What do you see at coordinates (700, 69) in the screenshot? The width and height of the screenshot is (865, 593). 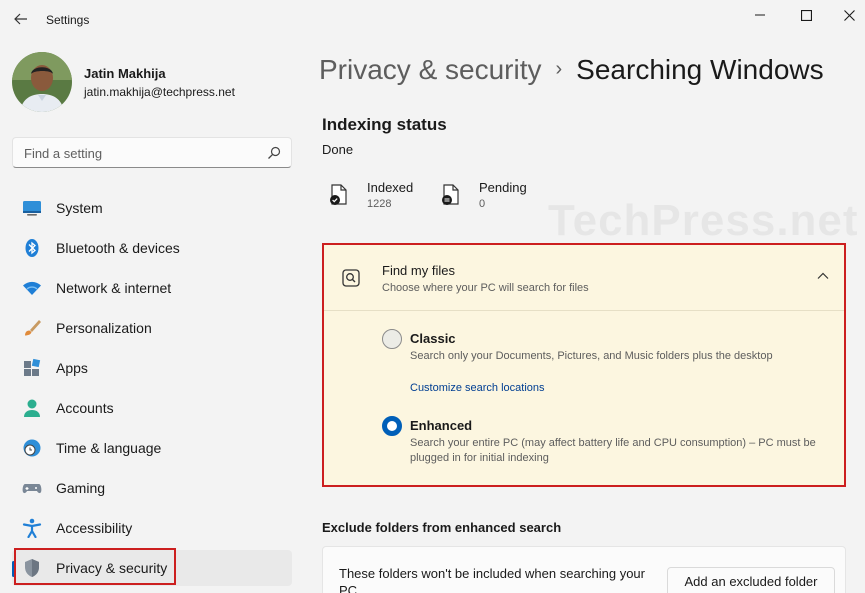 I see `page-title: Searching Windows` at bounding box center [700, 69].